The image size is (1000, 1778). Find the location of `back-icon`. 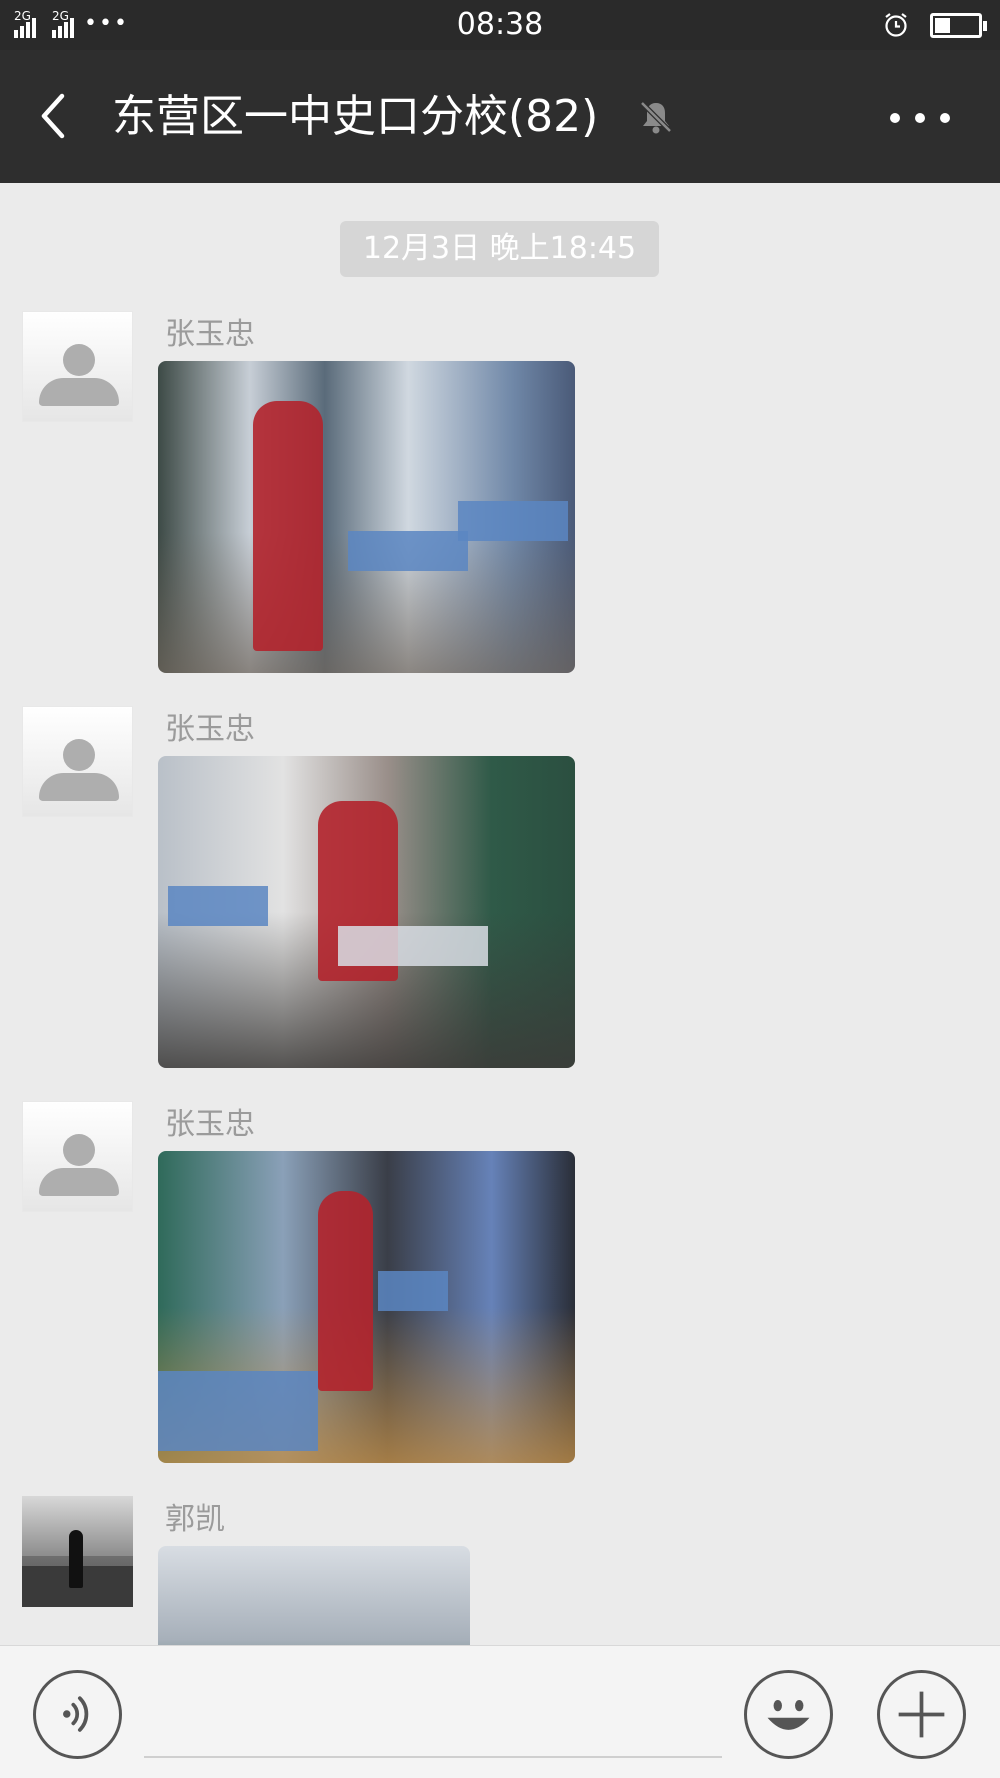

back-icon is located at coordinates (57, 116).